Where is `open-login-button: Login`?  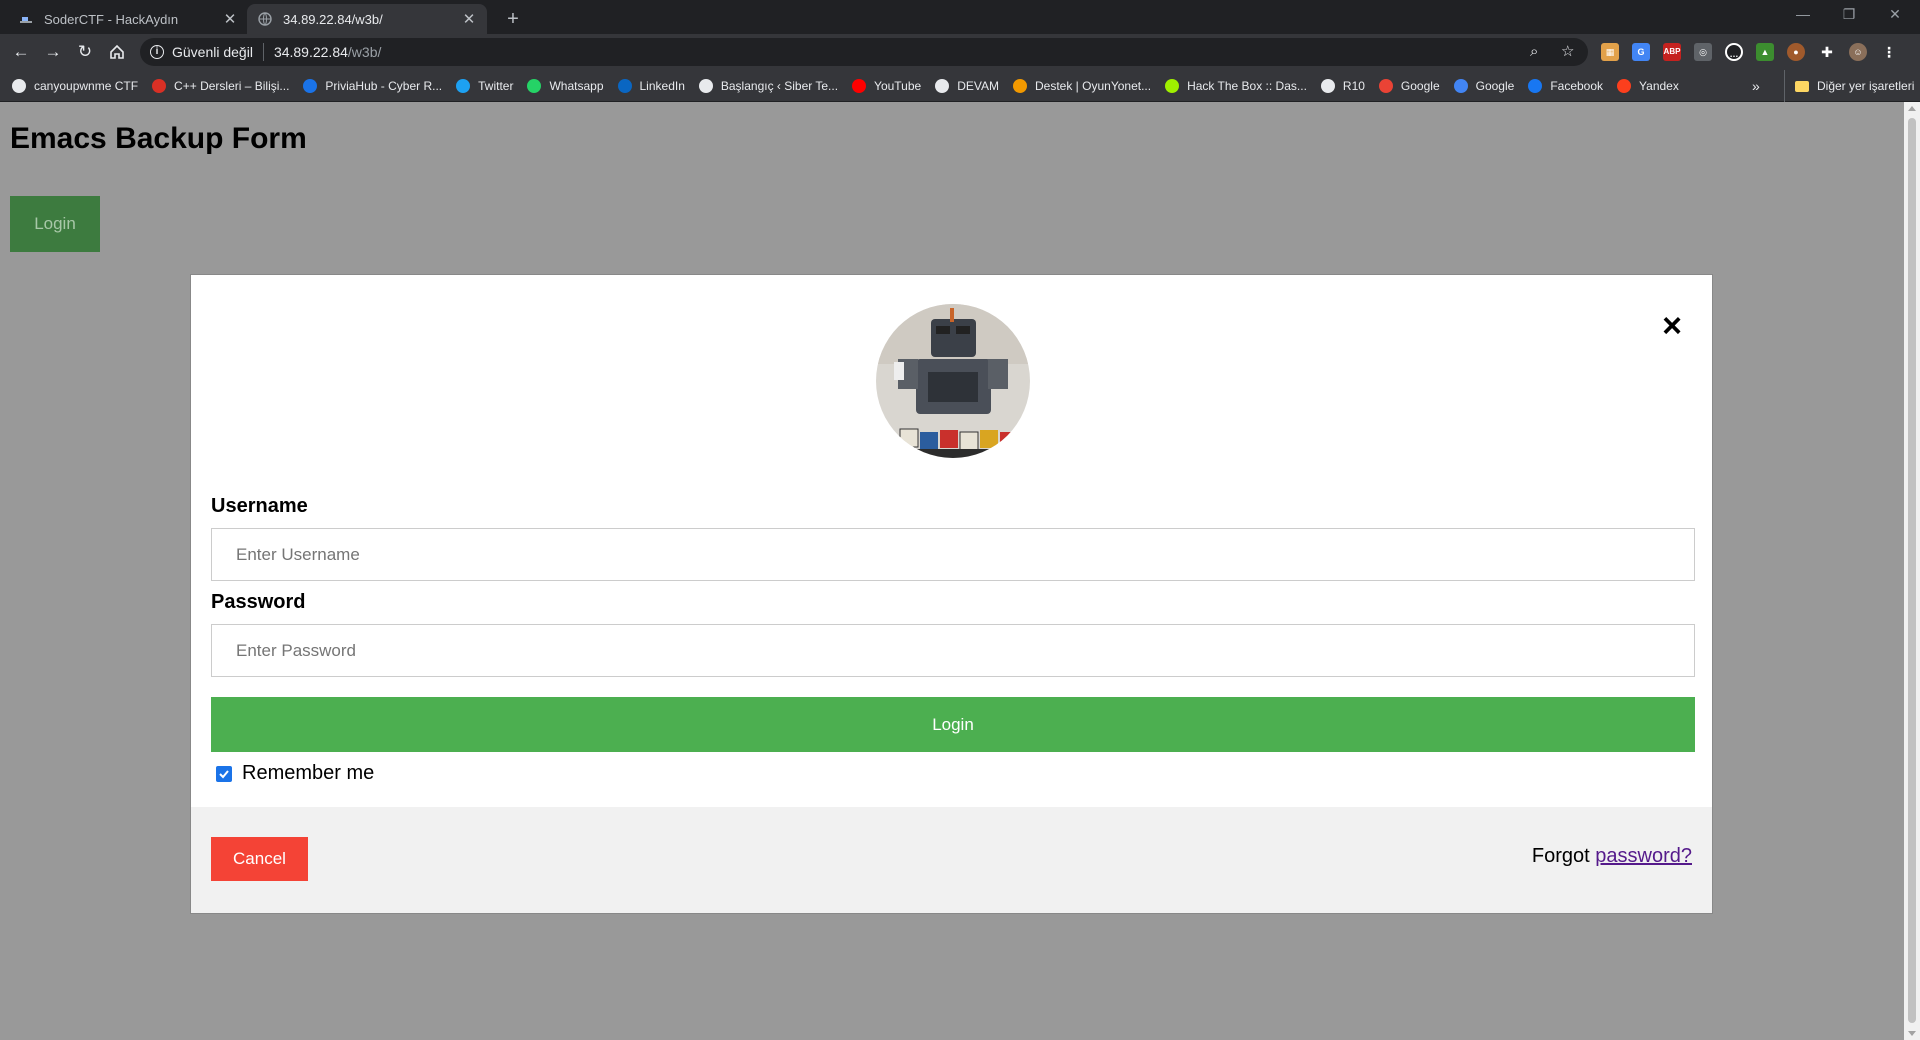 open-login-button: Login is located at coordinates (55, 224).